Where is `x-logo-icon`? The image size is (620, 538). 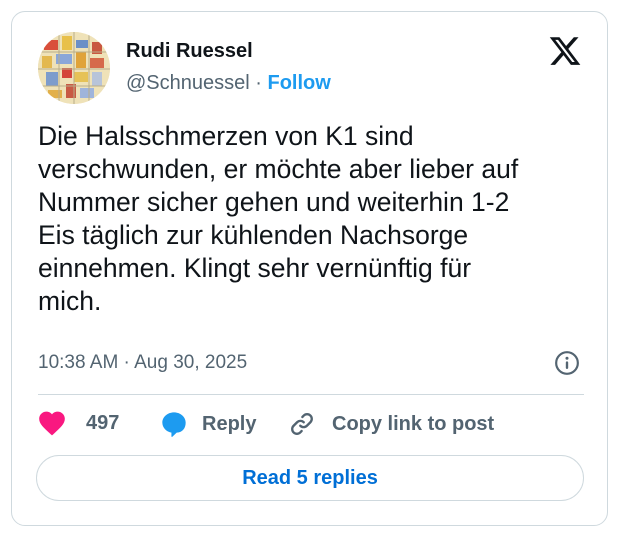 x-logo-icon is located at coordinates (565, 51).